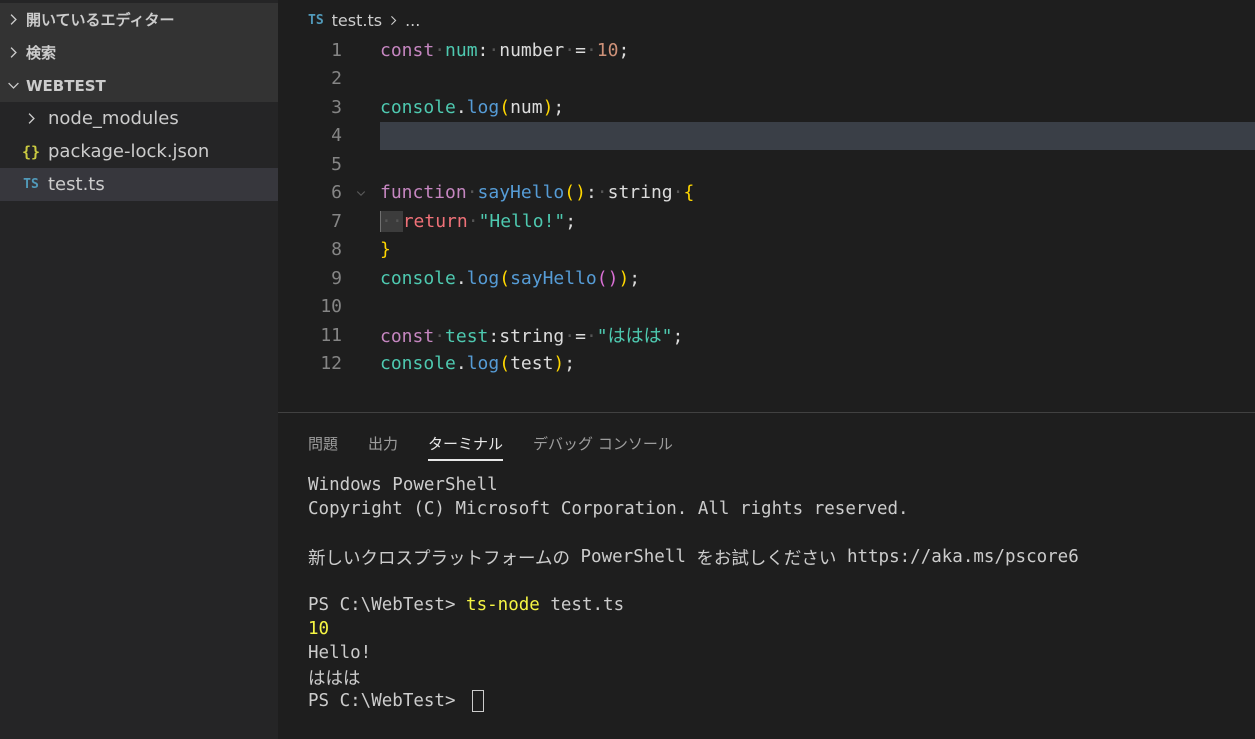 Image resolution: width=1255 pixels, height=739 pixels. Describe the element at coordinates (478, 221) in the screenshot. I see `code-text: ··return·"Hello!";` at that location.